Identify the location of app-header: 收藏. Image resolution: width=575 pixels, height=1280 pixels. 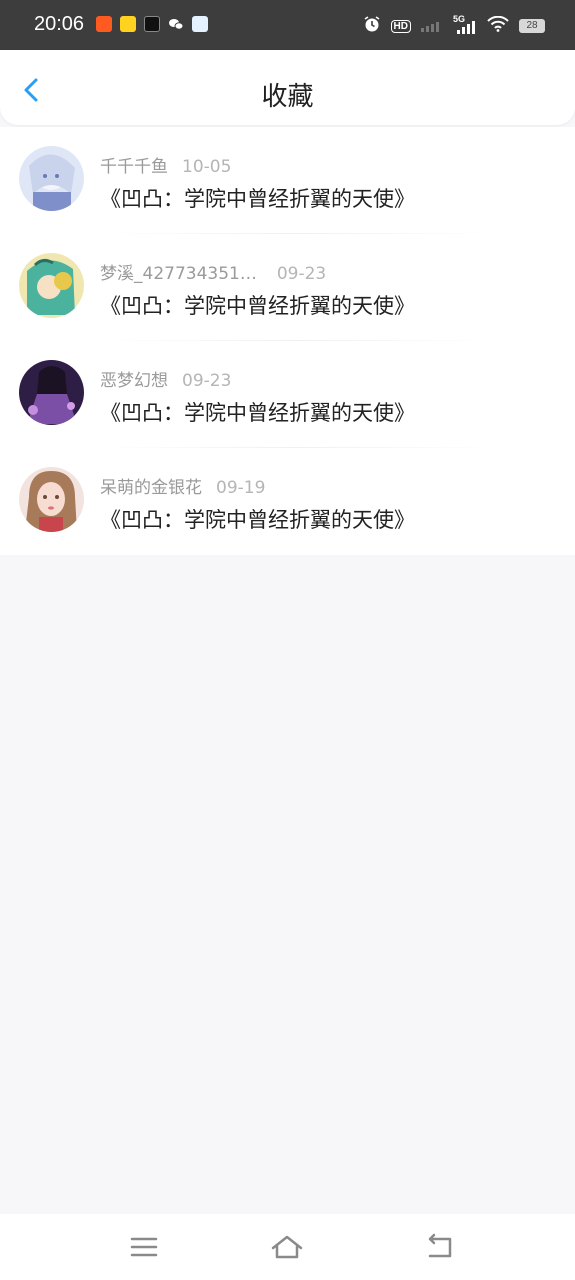
(287, 87).